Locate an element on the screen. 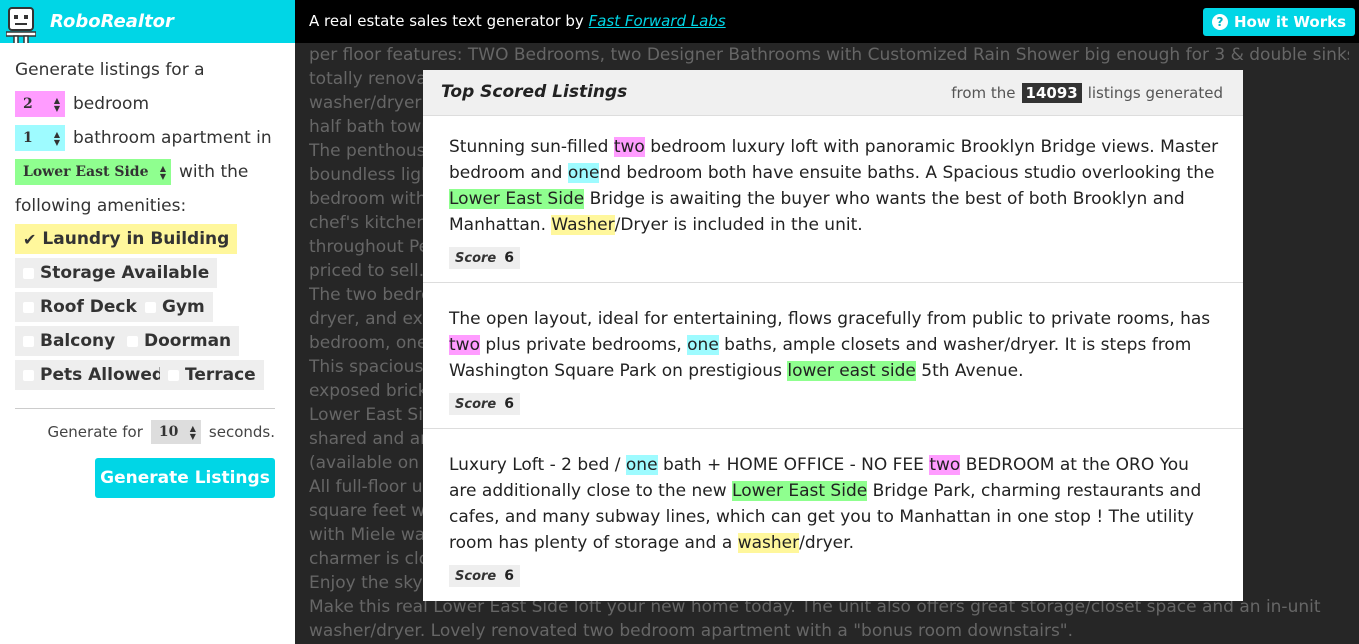 The width and height of the screenshot is (1359, 644). question-icon: ? is located at coordinates (1219, 22).